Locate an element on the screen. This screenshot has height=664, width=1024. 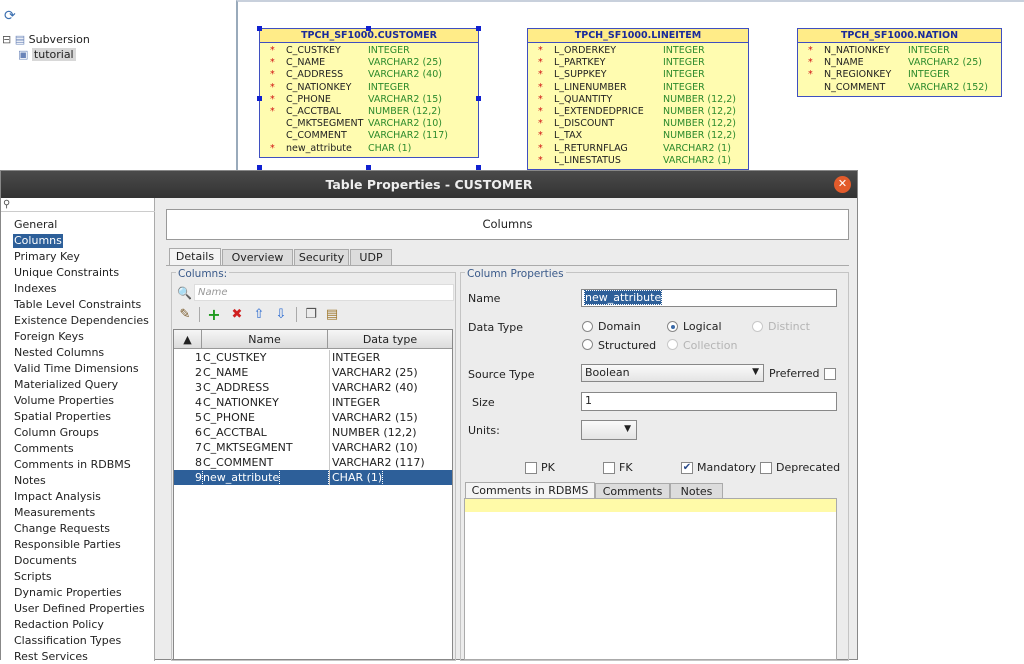
tab-udp: UDP is located at coordinates (371, 257).